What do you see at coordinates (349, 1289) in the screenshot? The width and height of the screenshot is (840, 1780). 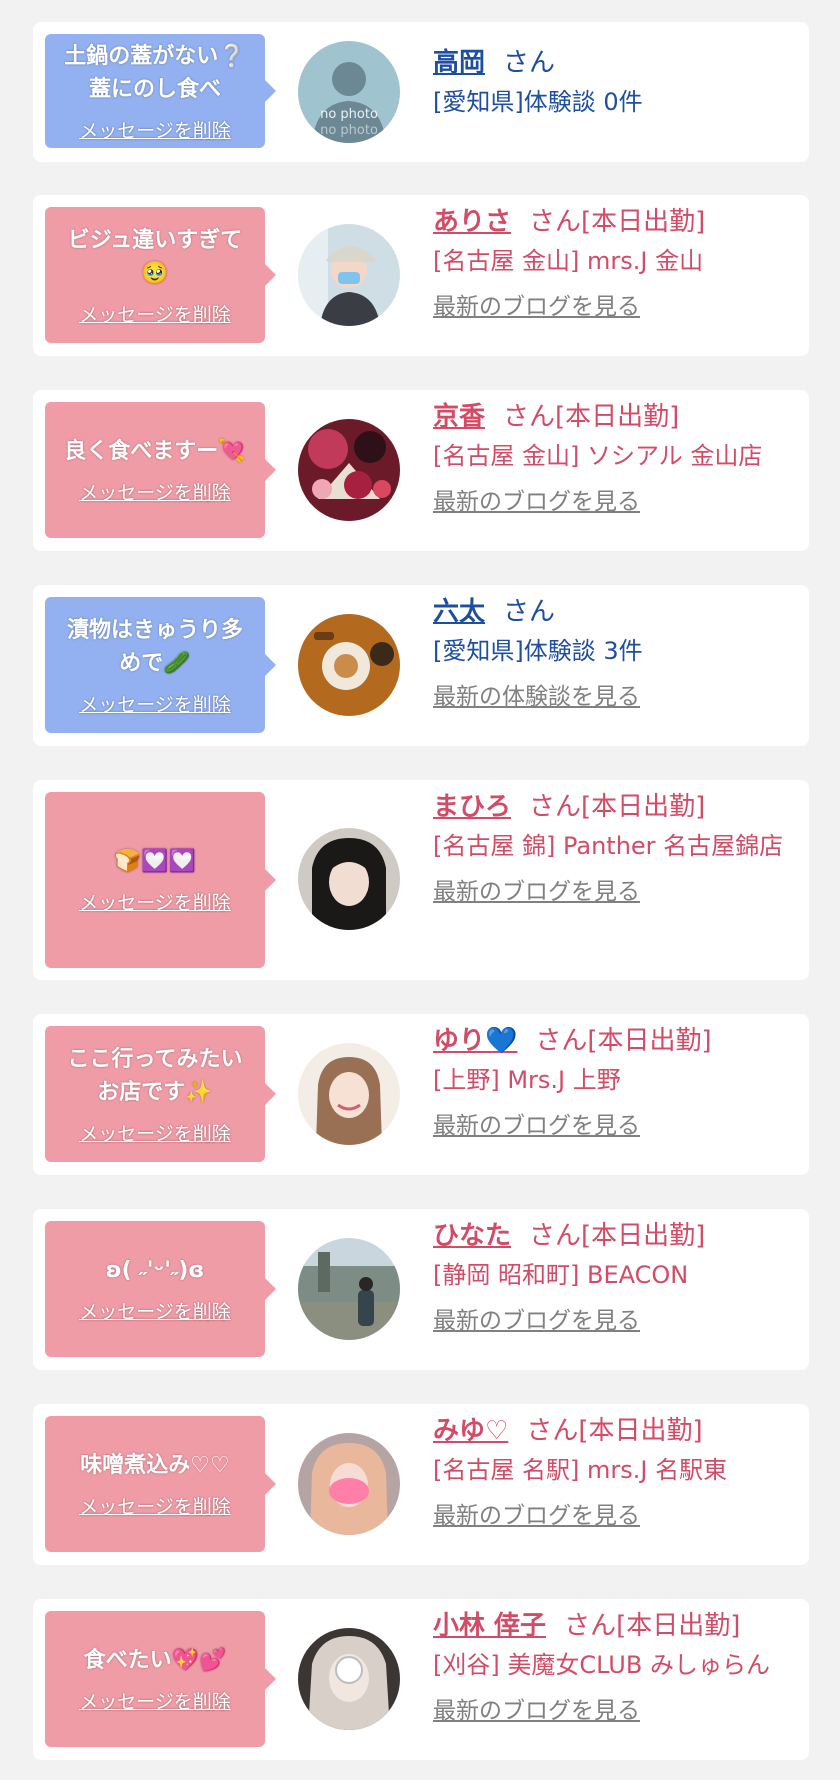 I see `street-photo-avatar` at bounding box center [349, 1289].